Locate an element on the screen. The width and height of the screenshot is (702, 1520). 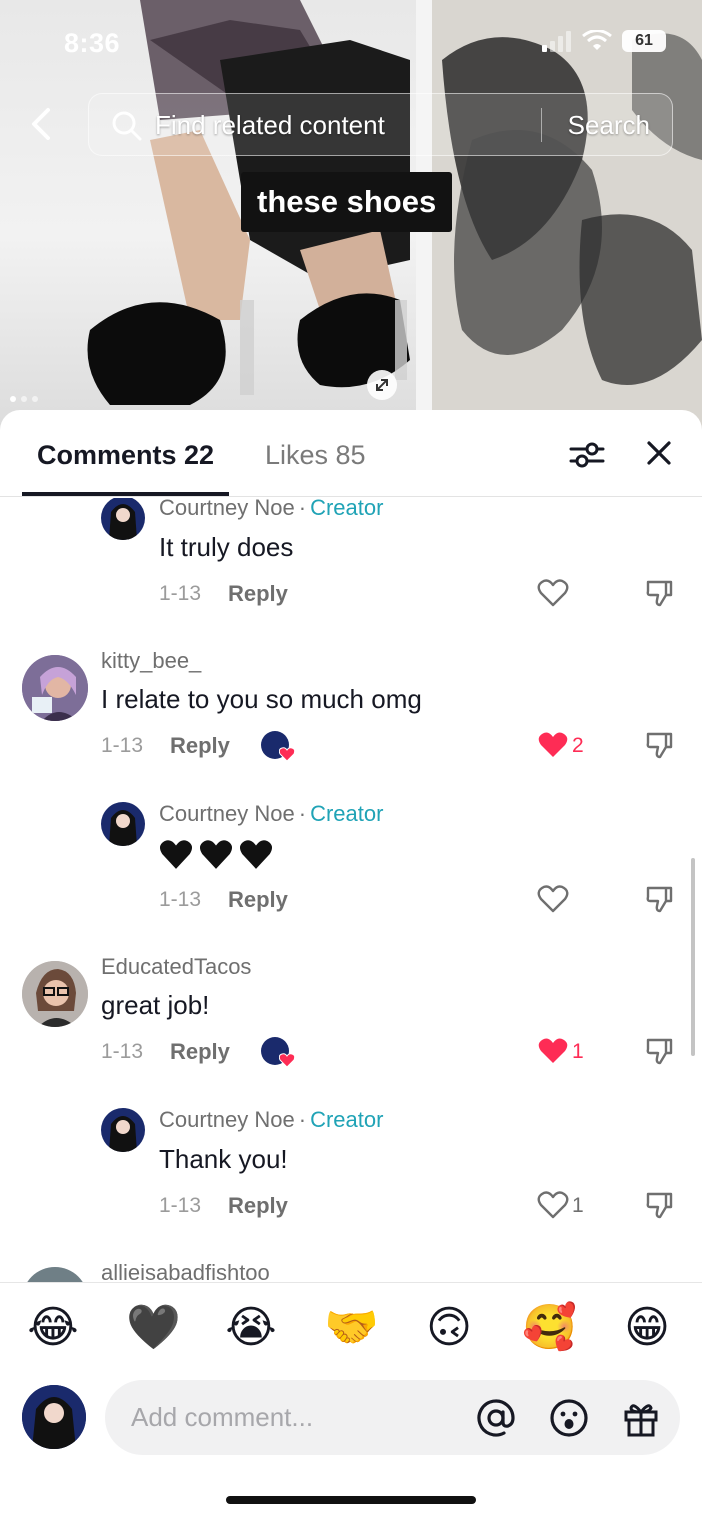
emoji-picker-icon is located at coordinates (569, 1418).